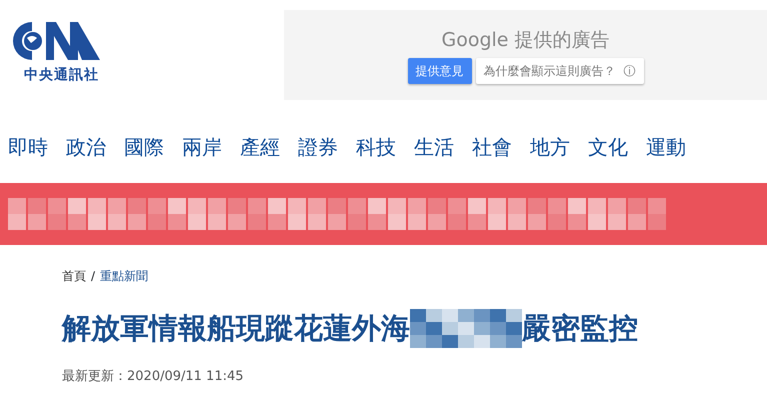 The image size is (767, 407). What do you see at coordinates (236, 328) in the screenshot?
I see `headline: 解放軍情報船現蹤花蓮外海` at bounding box center [236, 328].